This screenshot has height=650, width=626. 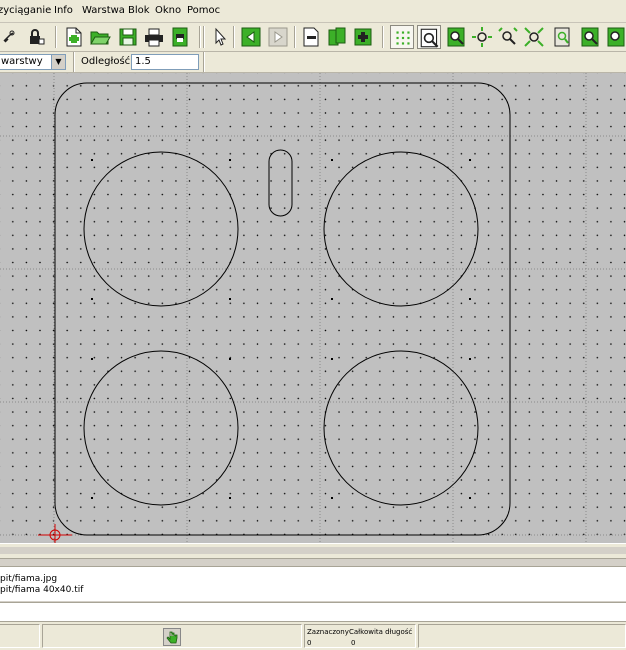 I want to click on zoom-extents-icon, so click(x=534, y=37).